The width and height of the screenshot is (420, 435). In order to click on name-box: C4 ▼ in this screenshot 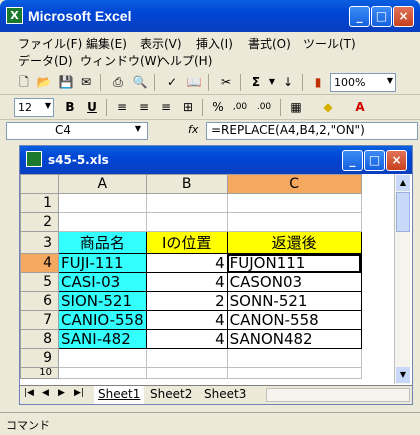, I will do `click(77, 131)`.